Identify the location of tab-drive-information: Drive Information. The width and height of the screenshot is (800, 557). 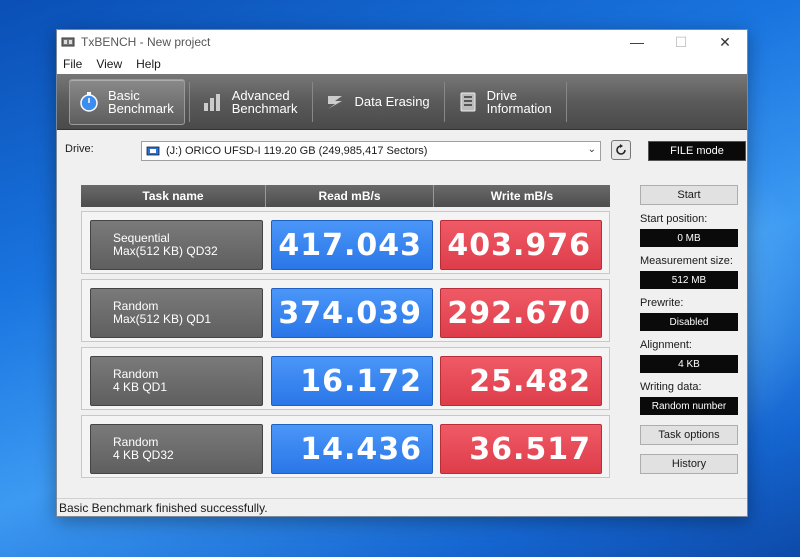
(505, 102).